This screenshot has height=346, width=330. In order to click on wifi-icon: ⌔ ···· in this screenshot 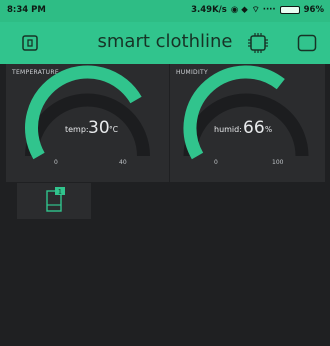, I will do `click(263, 10)`.